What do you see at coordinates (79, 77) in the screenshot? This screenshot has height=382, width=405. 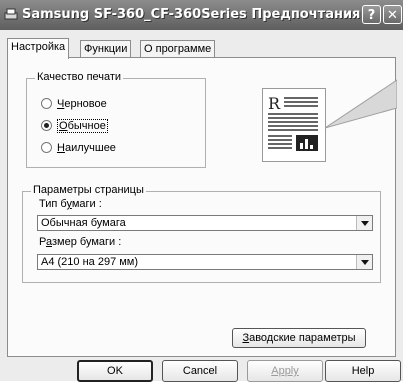 I see `print-quality-legend: Качество печати` at bounding box center [79, 77].